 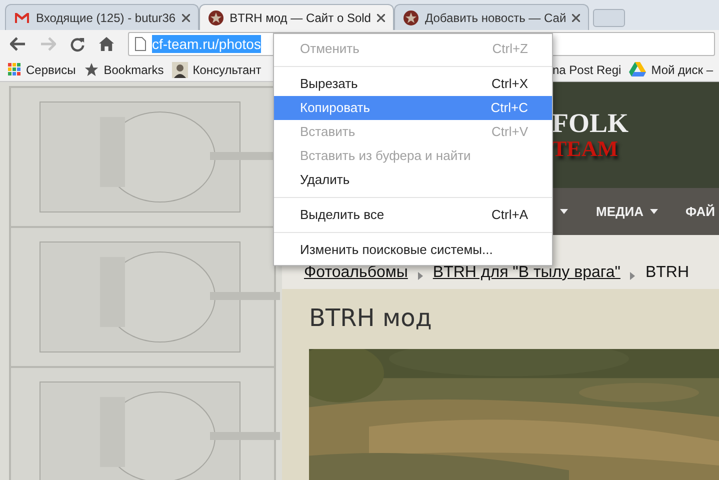 What do you see at coordinates (585, 149) in the screenshot?
I see `site-subtitle: TEAM` at bounding box center [585, 149].